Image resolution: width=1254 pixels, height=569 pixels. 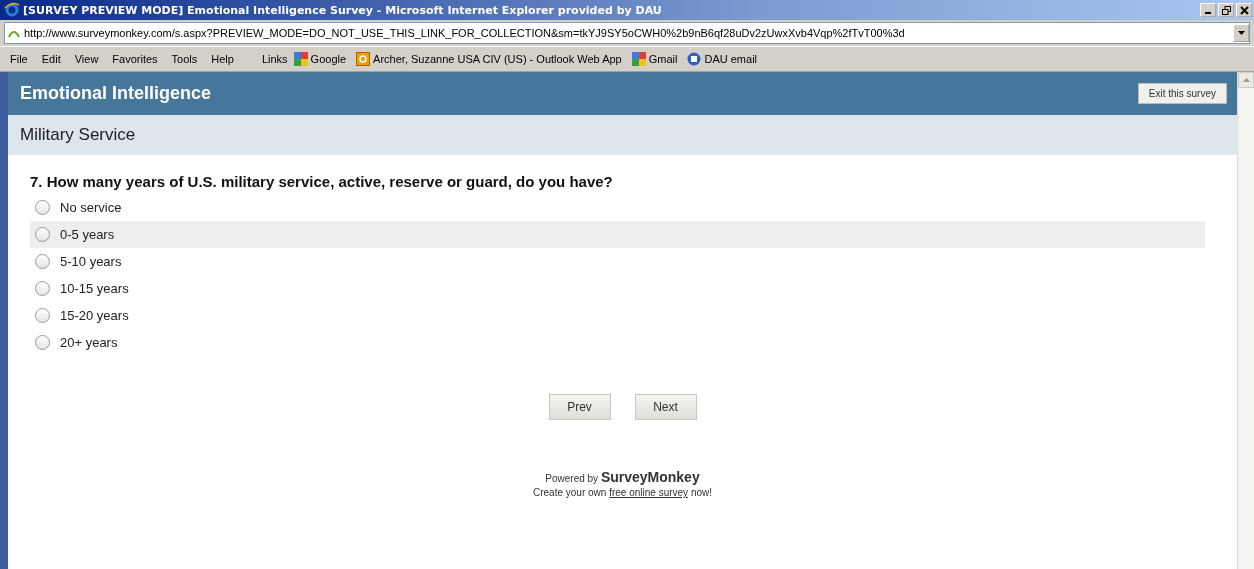 What do you see at coordinates (321, 182) in the screenshot?
I see `question-text: 7. How many years of U.S. military service, active, reserve or guard, do you have?` at bounding box center [321, 182].